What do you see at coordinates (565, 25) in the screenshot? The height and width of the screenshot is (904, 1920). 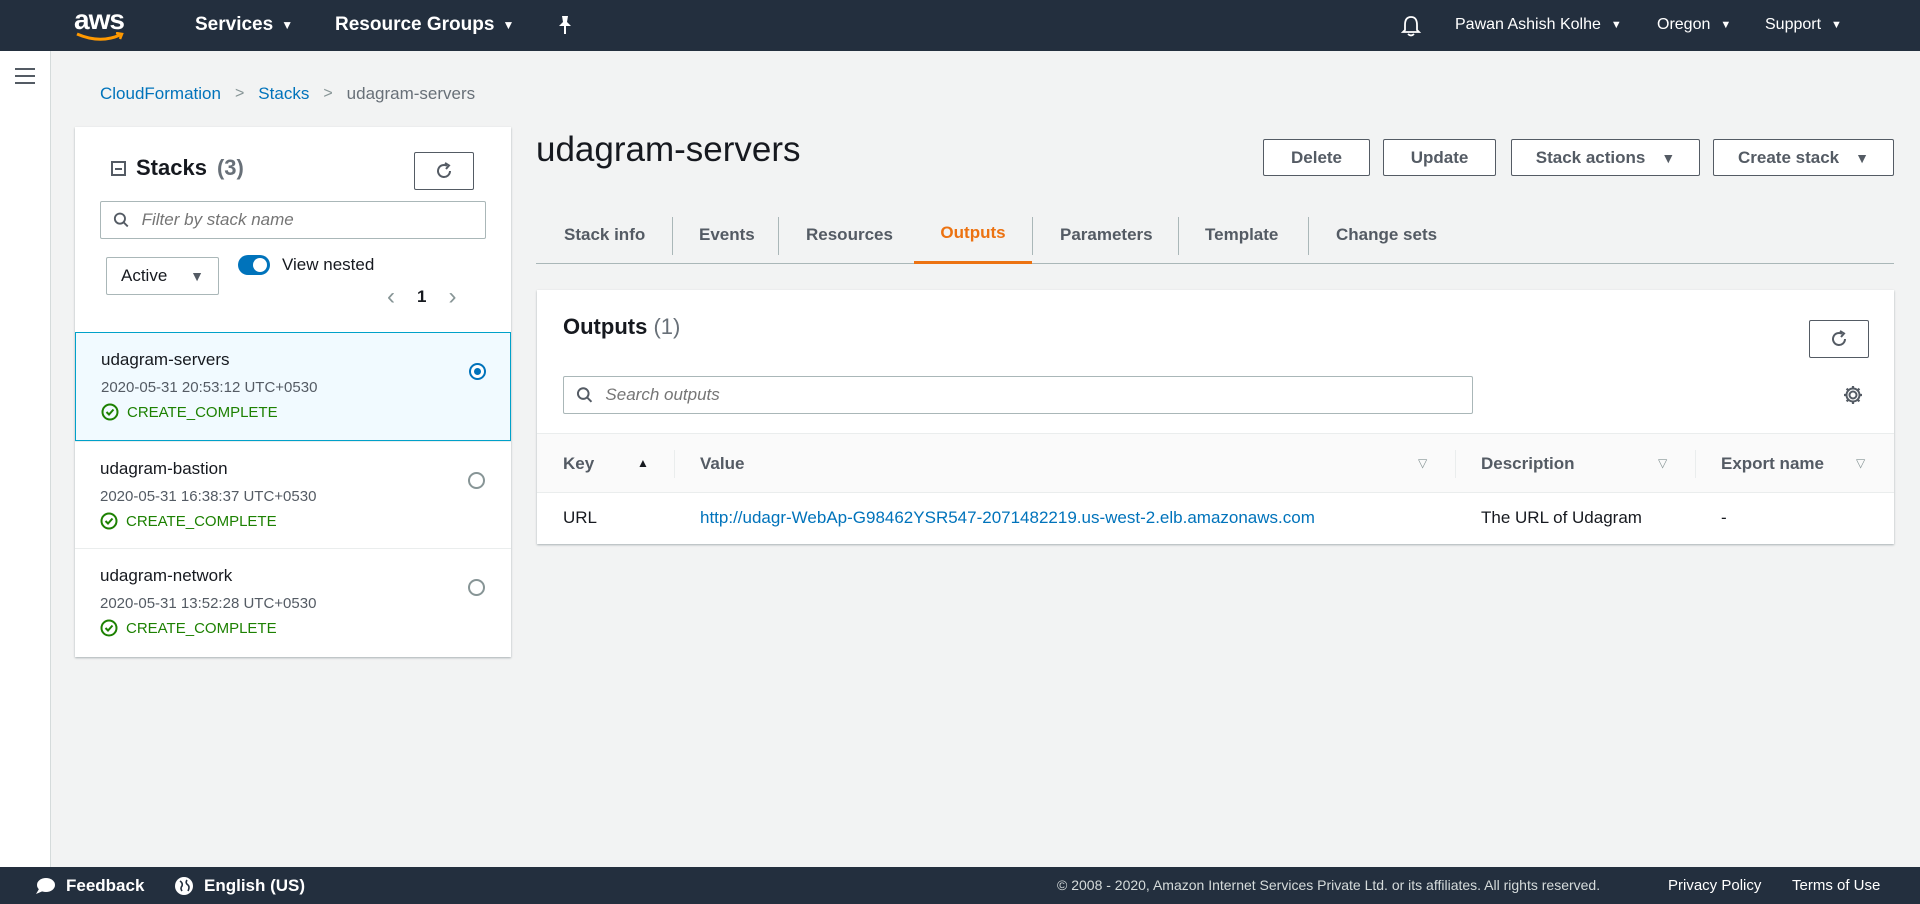 I see `pin-icon` at bounding box center [565, 25].